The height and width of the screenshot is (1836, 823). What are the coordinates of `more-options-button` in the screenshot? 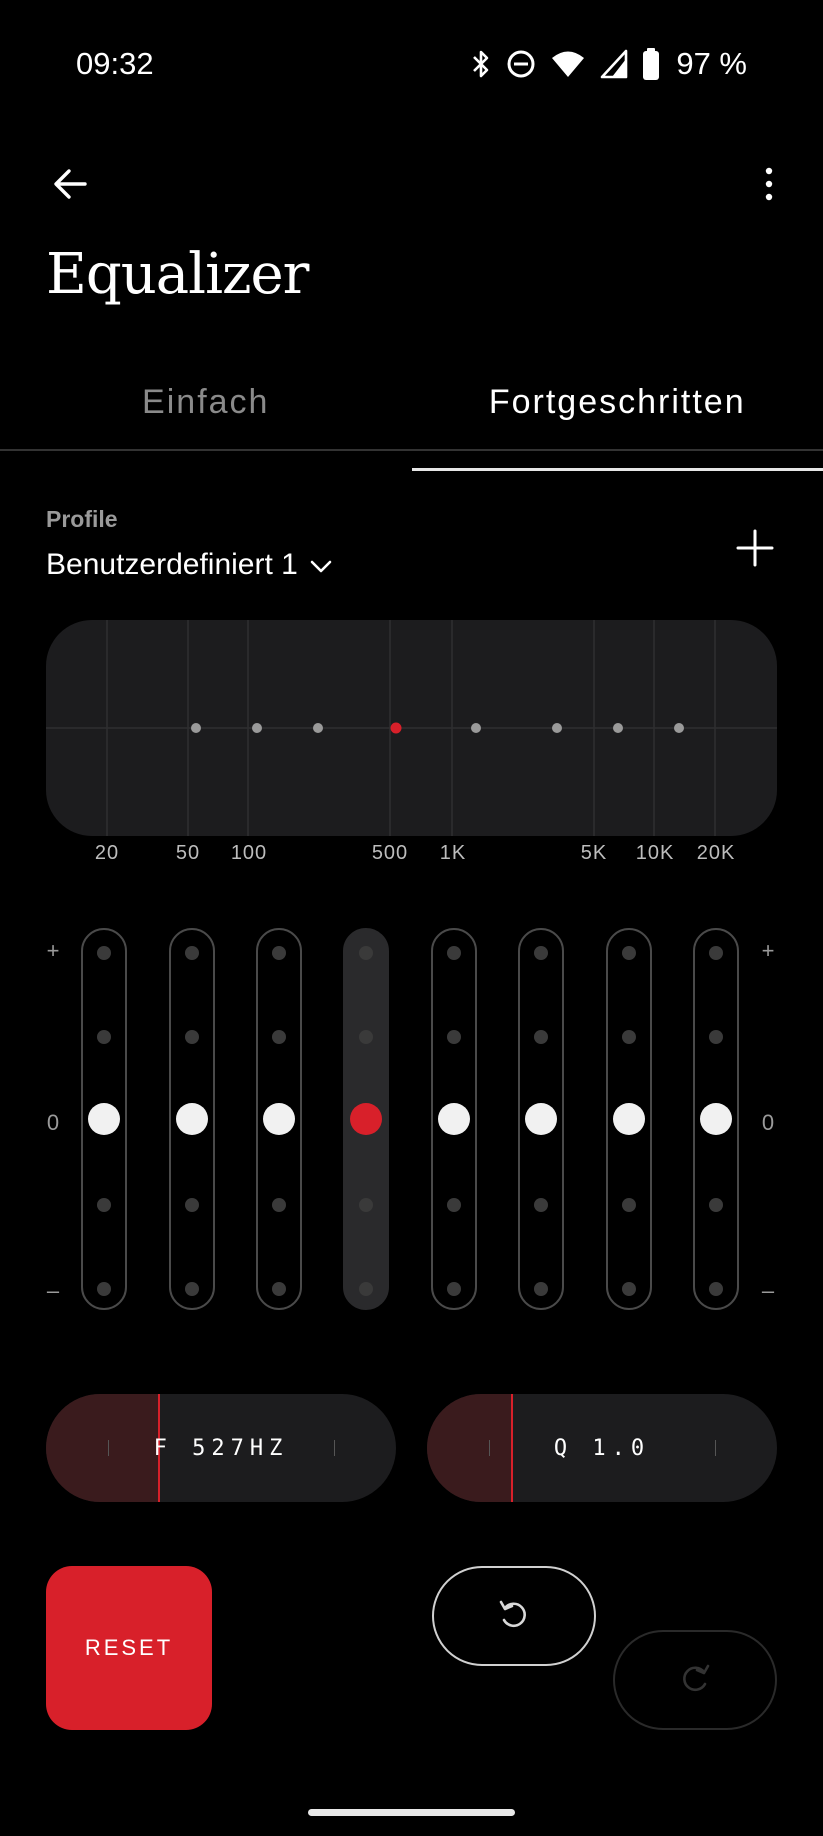 It's located at (769, 186).